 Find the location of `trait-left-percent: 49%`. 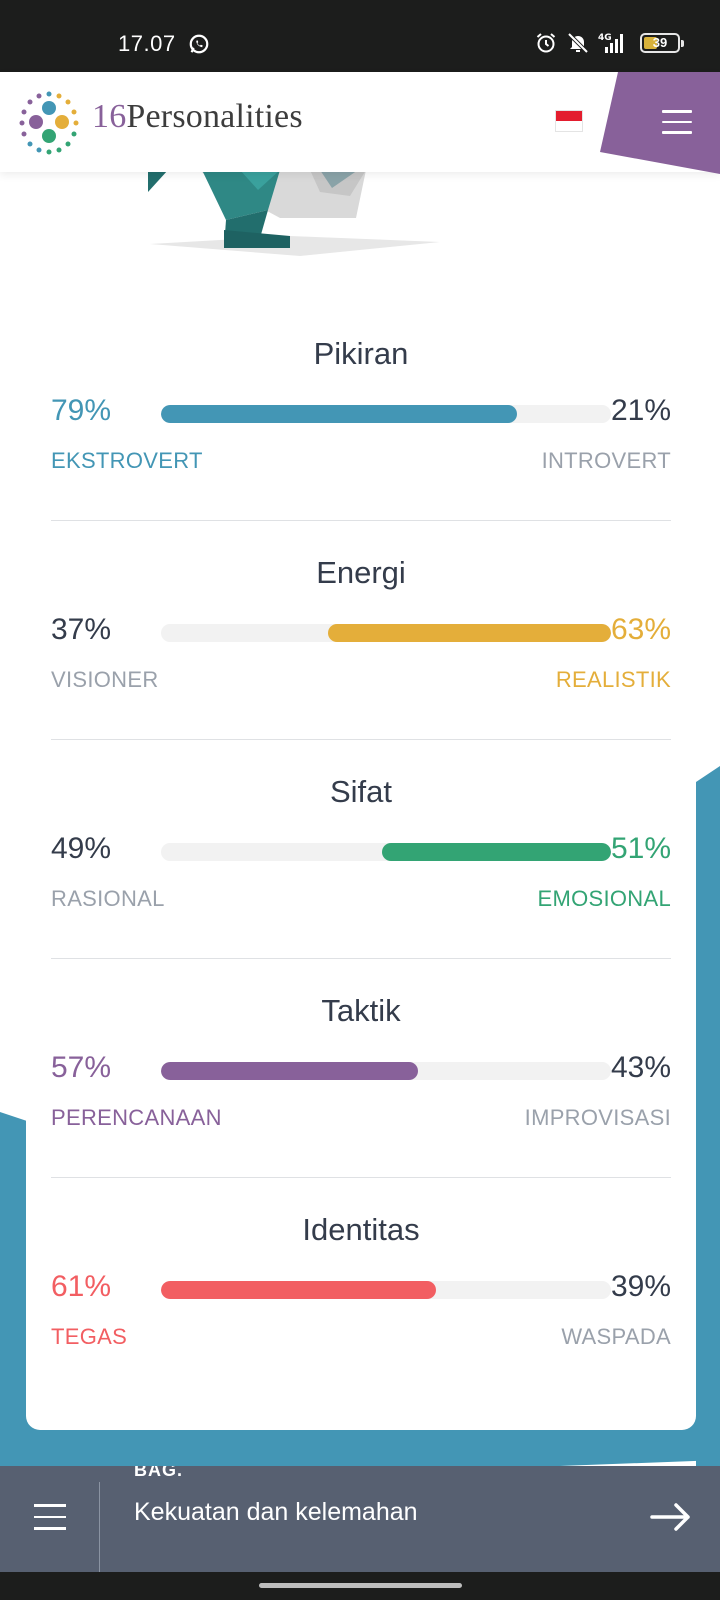

trait-left-percent: 49% is located at coordinates (81, 848).